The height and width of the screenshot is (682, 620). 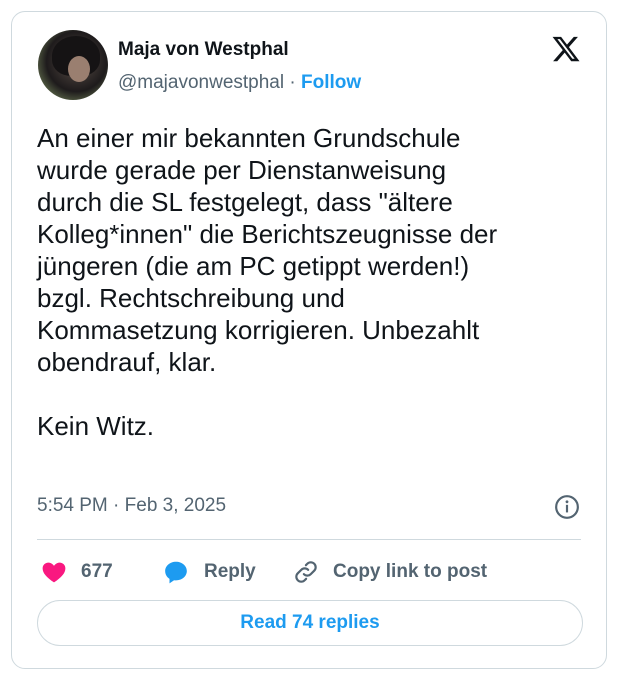 I want to click on info-icon, so click(x=567, y=507).